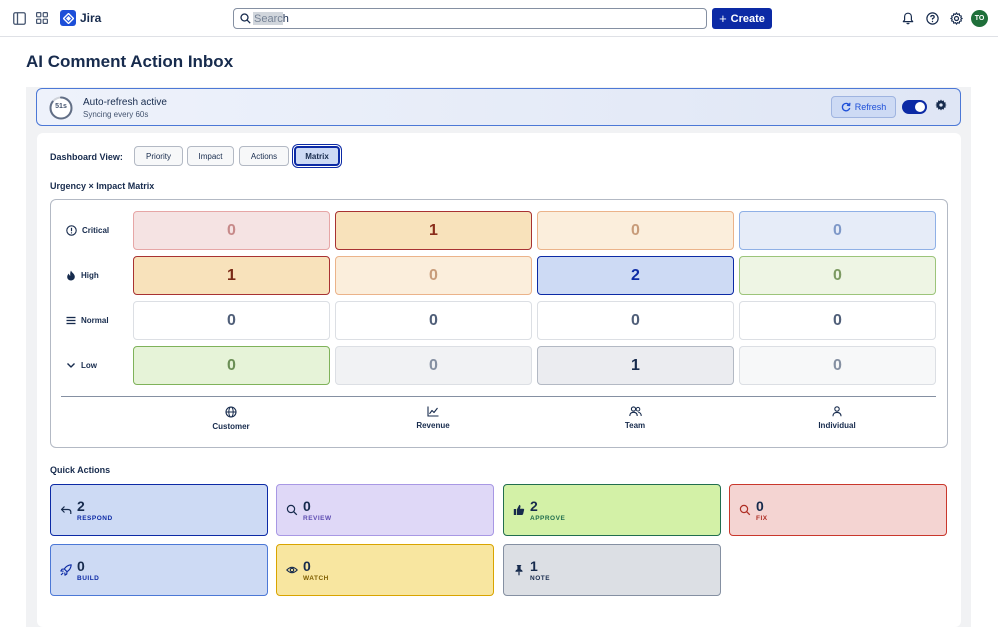 The width and height of the screenshot is (998, 627). What do you see at coordinates (762, 518) in the screenshot?
I see `quick-action-label: FIX` at bounding box center [762, 518].